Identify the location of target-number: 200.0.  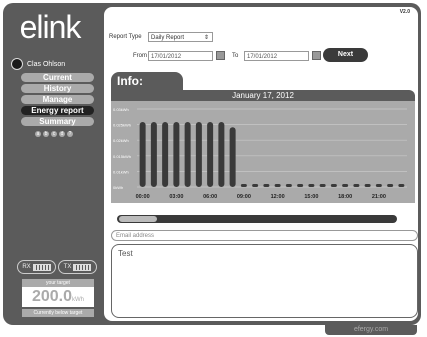
(52, 296).